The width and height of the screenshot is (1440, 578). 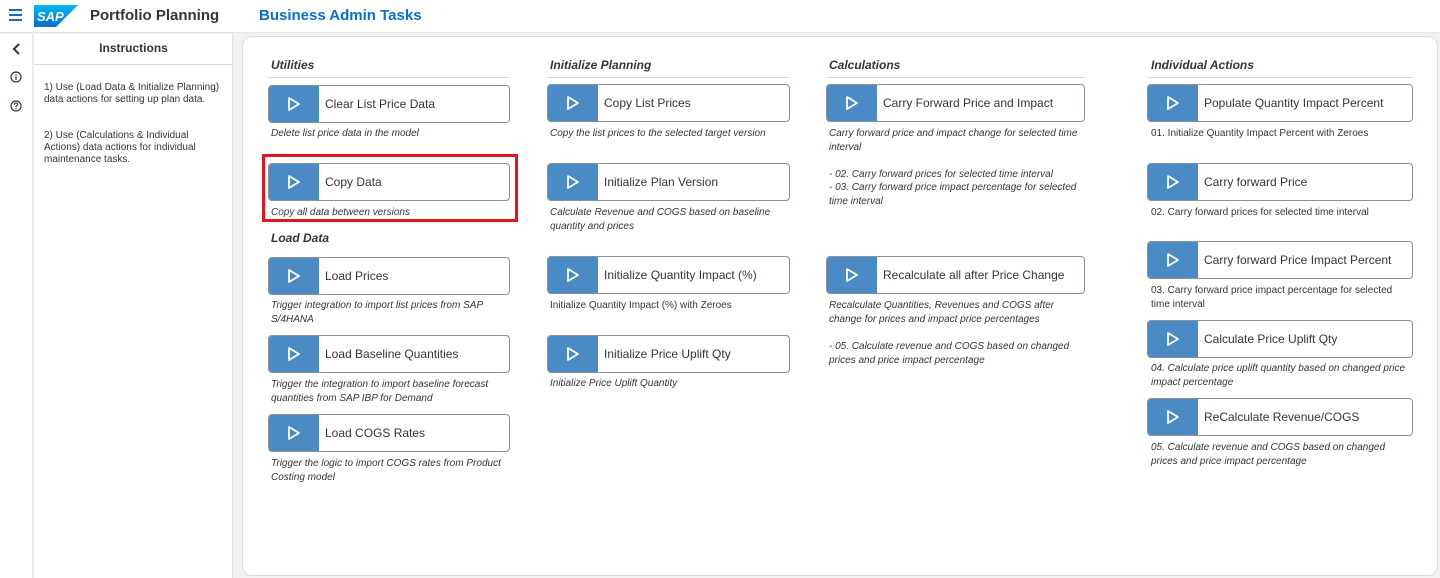 I want to click on recalculate-all-after-price-change-button: Recalculate all after Price Change, so click(x=955, y=275).